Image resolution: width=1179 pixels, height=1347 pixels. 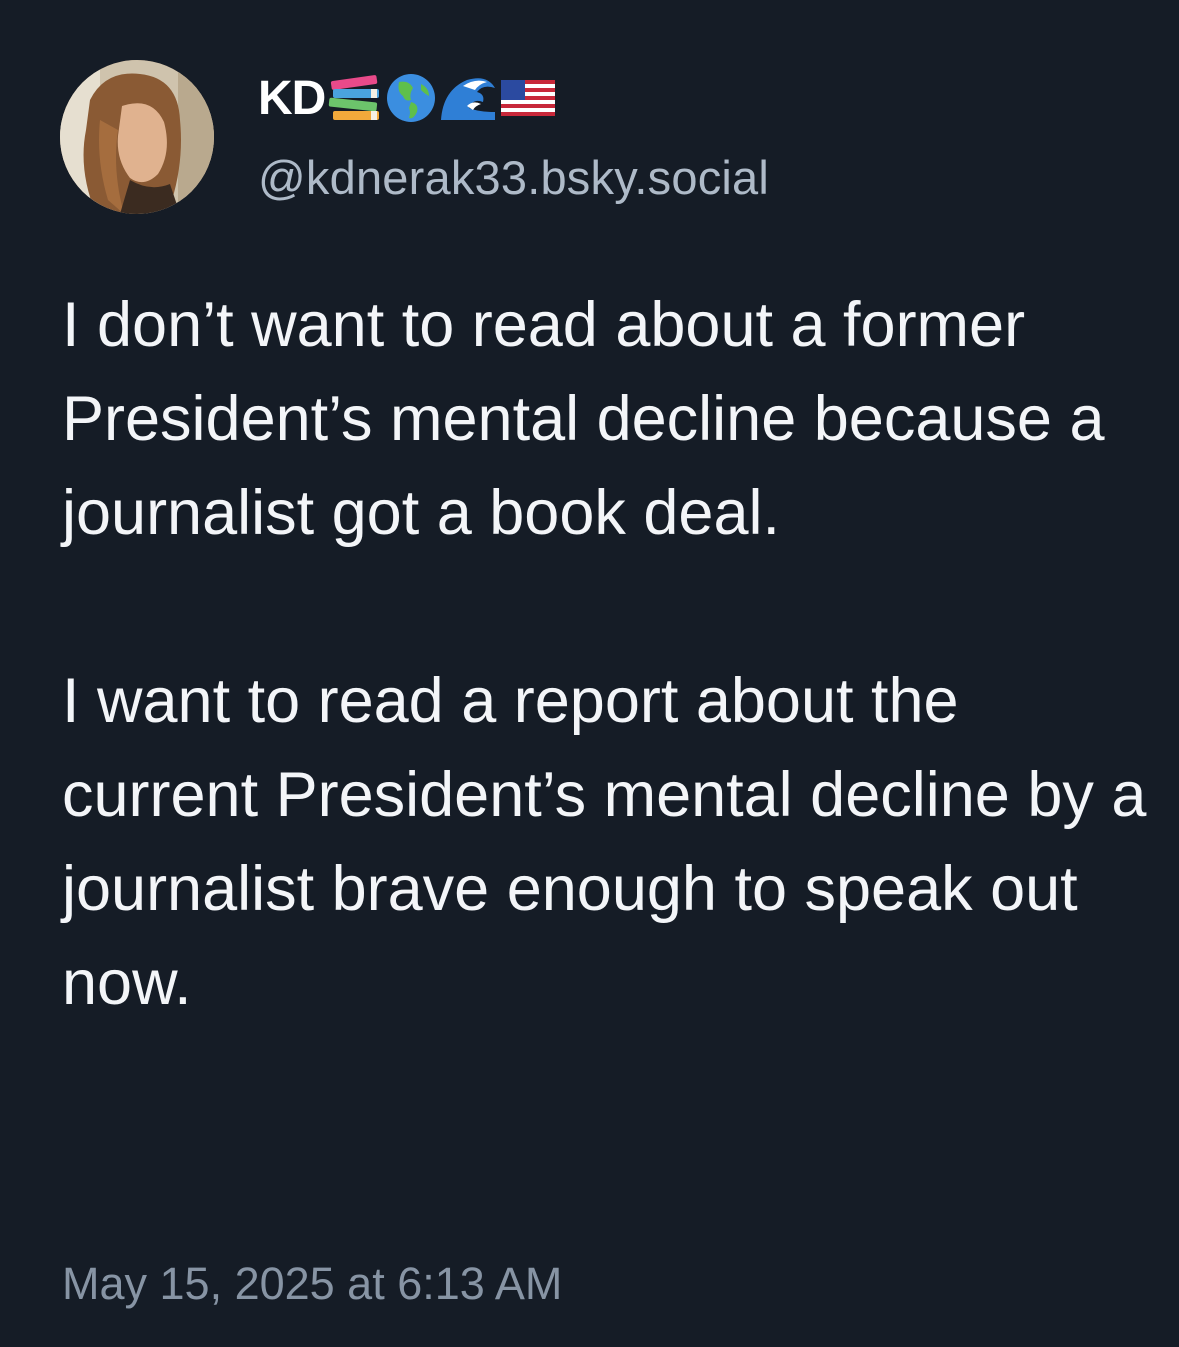 I want to click on author-handle: @kdnerak33.bsky.social, so click(x=513, y=177).